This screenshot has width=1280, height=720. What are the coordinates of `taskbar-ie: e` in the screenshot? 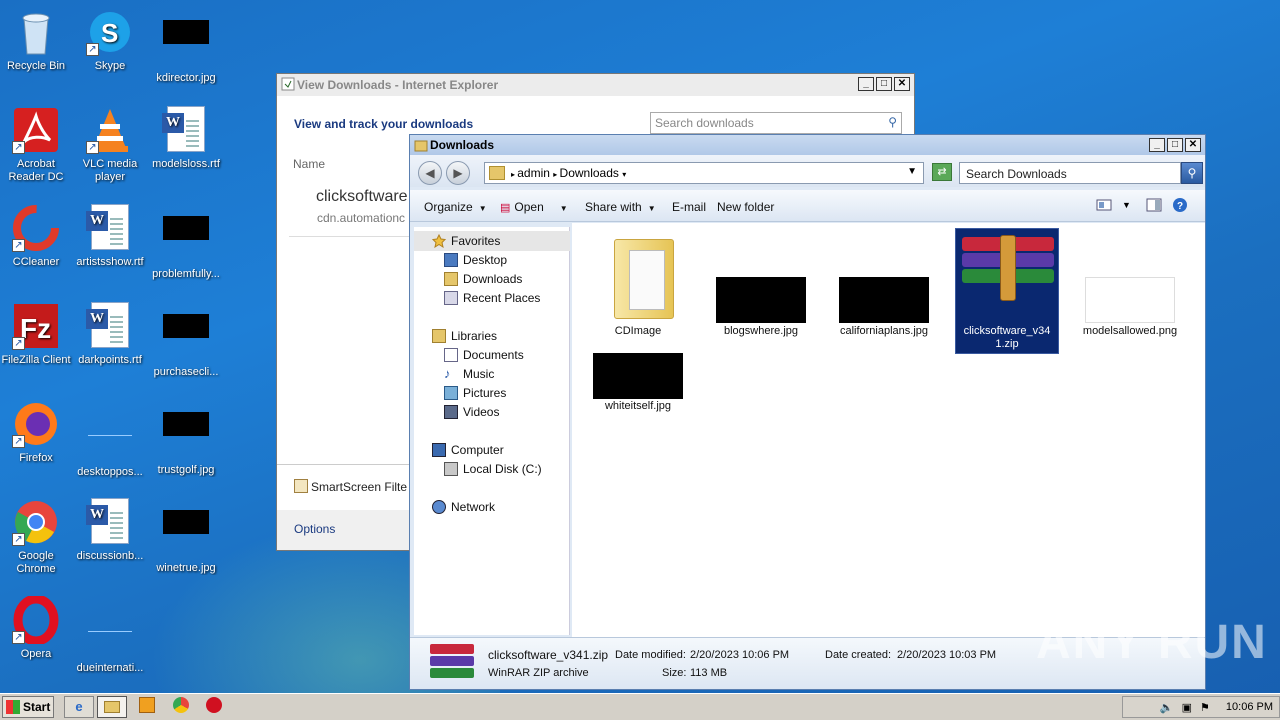 It's located at (79, 707).